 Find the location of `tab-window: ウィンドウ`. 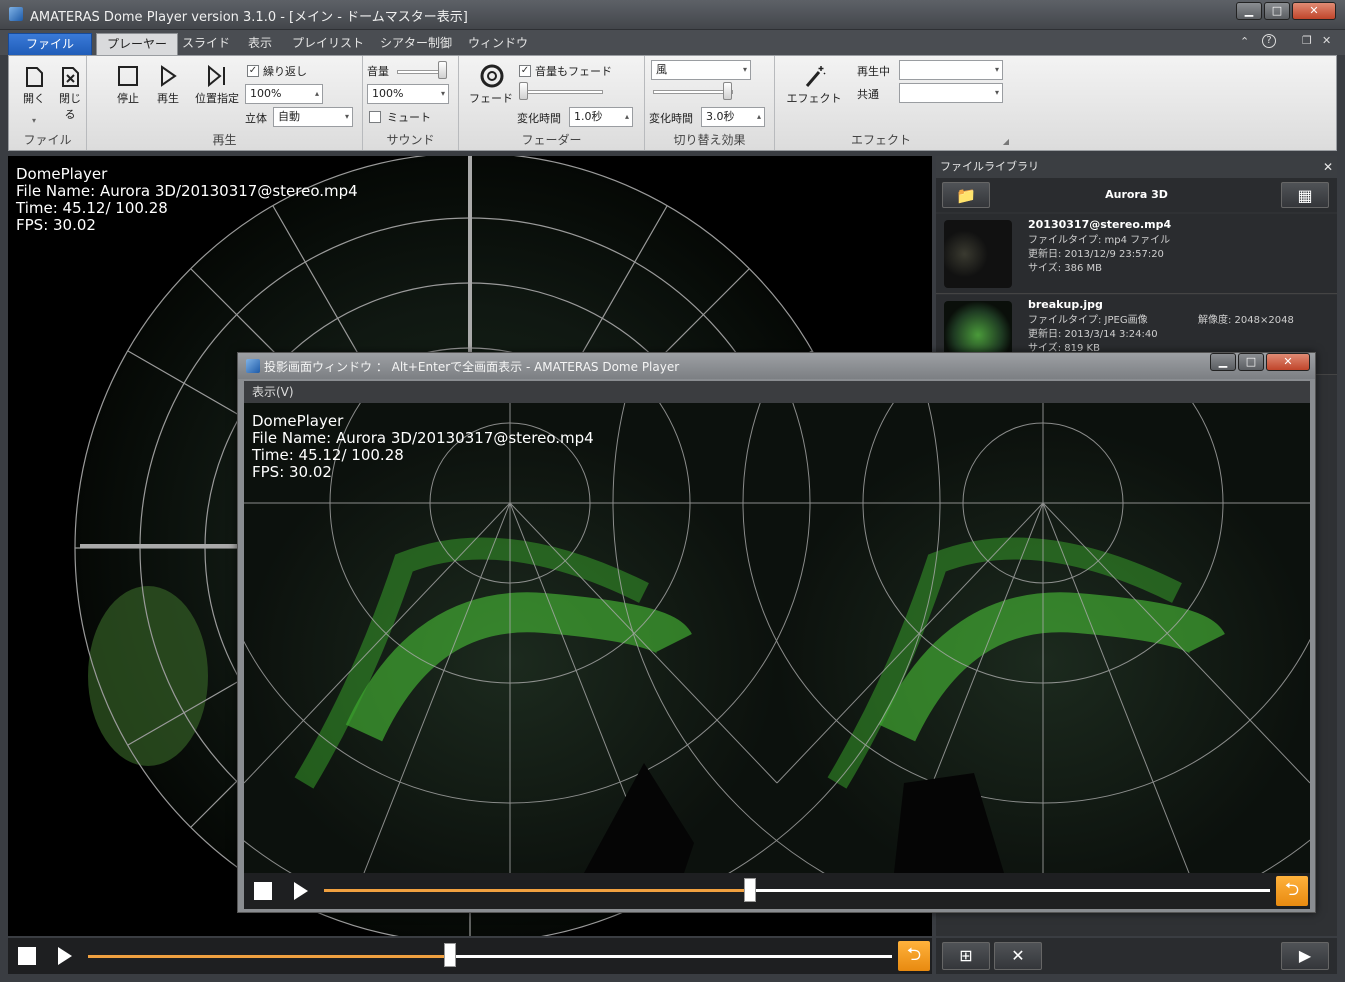

tab-window: ウィンドウ is located at coordinates (498, 44).